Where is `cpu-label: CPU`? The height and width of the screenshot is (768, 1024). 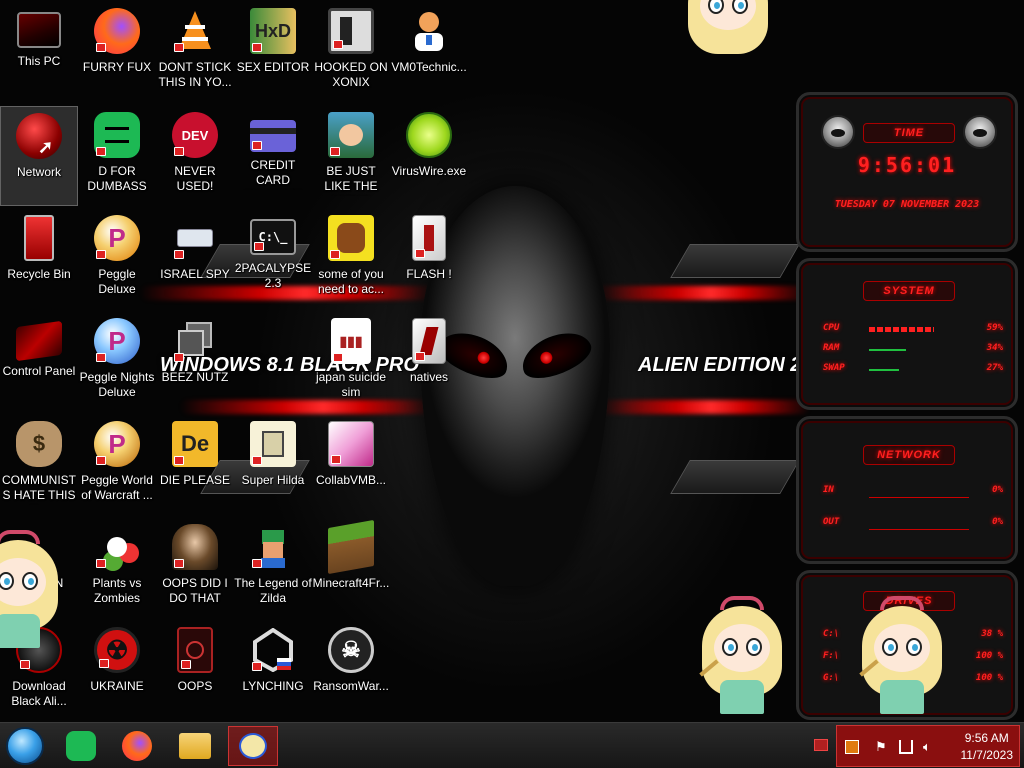
cpu-label: CPU is located at coordinates (831, 328).